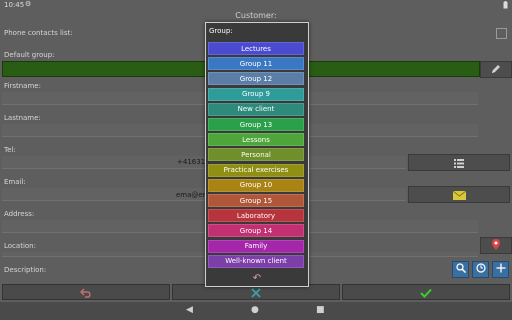 The width and height of the screenshot is (512, 320). I want to click on email-label: Email:, so click(15, 182).